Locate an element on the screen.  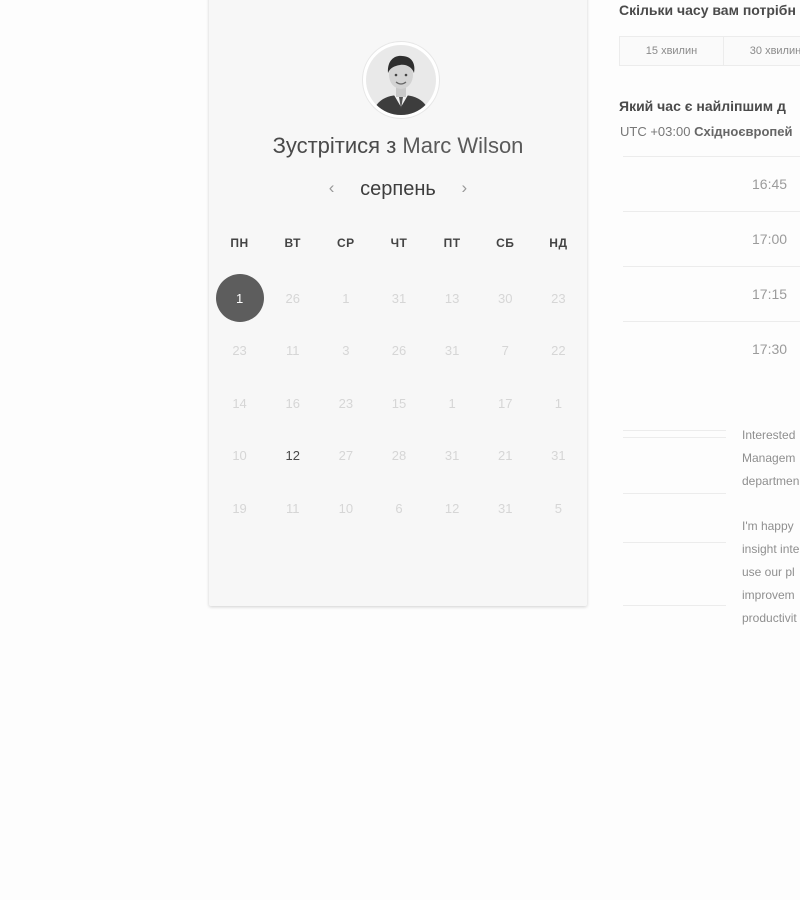
day-number: 3 is located at coordinates (346, 351).